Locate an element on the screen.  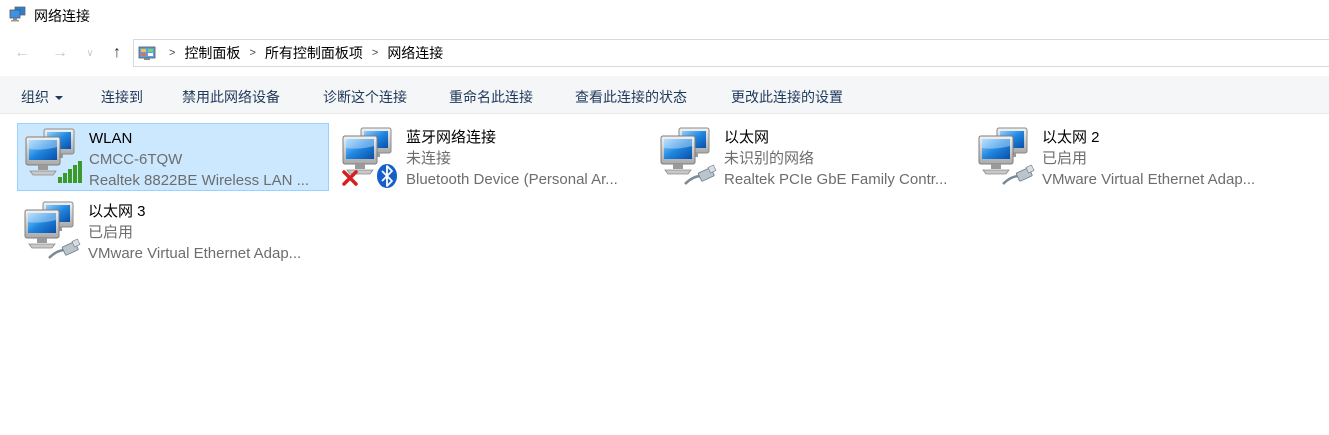
navigation-bar: ← → ∨ ↑ > 控制面板 > 所有控制面板项 > 网络连接 is located at coordinates (664, 53).